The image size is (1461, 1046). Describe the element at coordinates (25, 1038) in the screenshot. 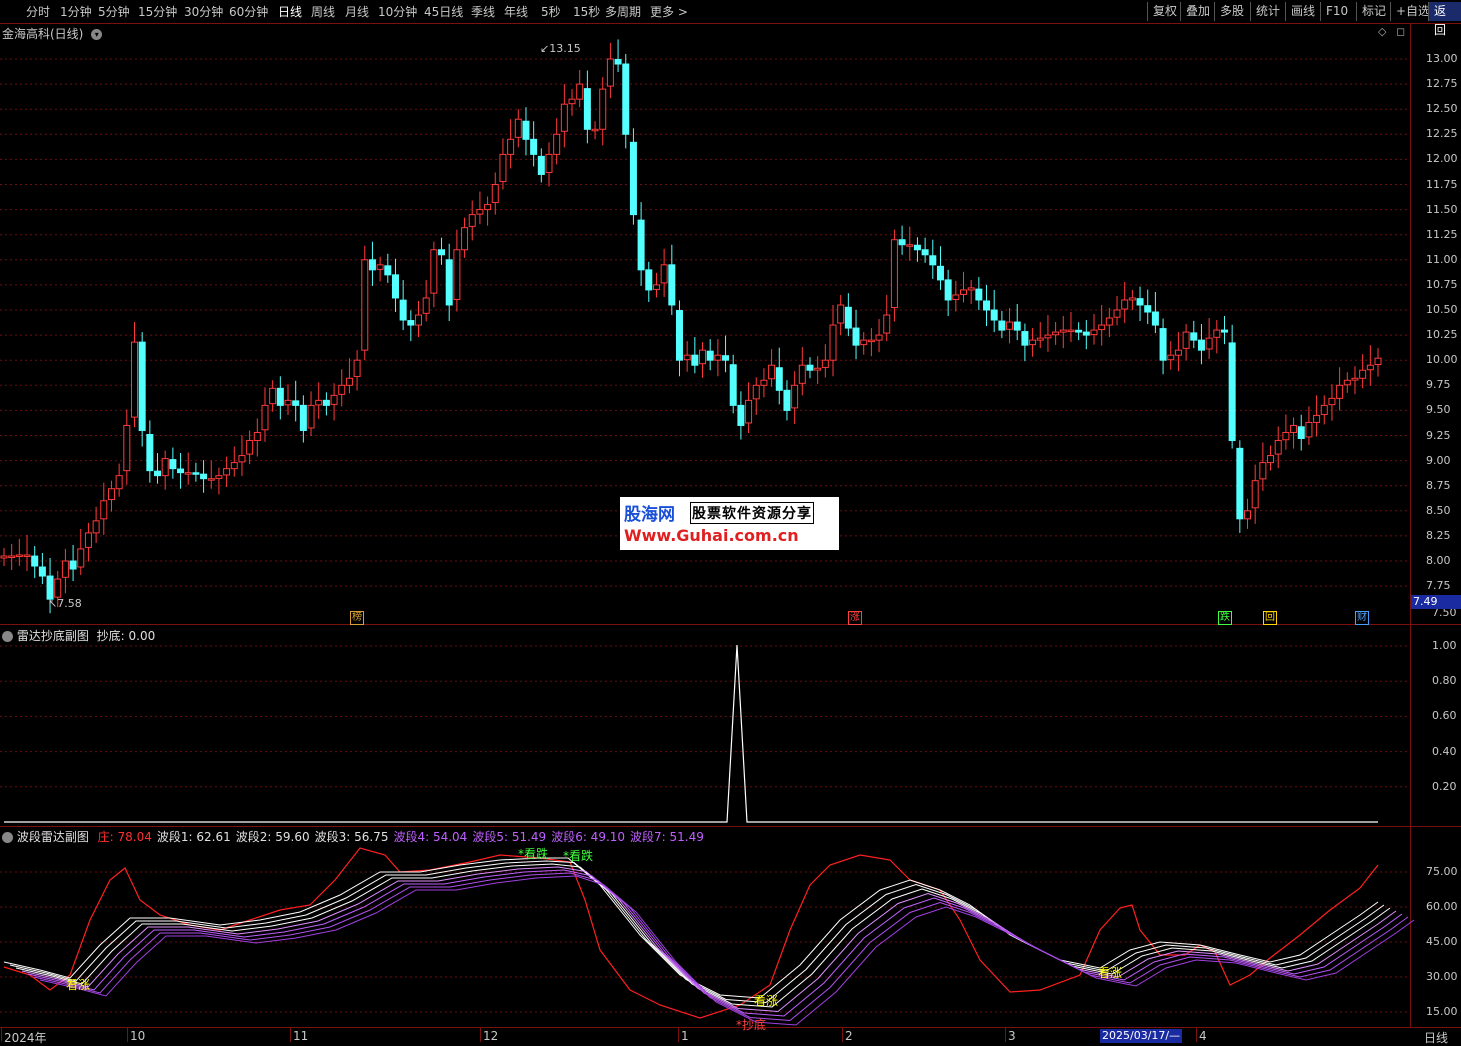

I see `time-tick-label: 2024年` at that location.